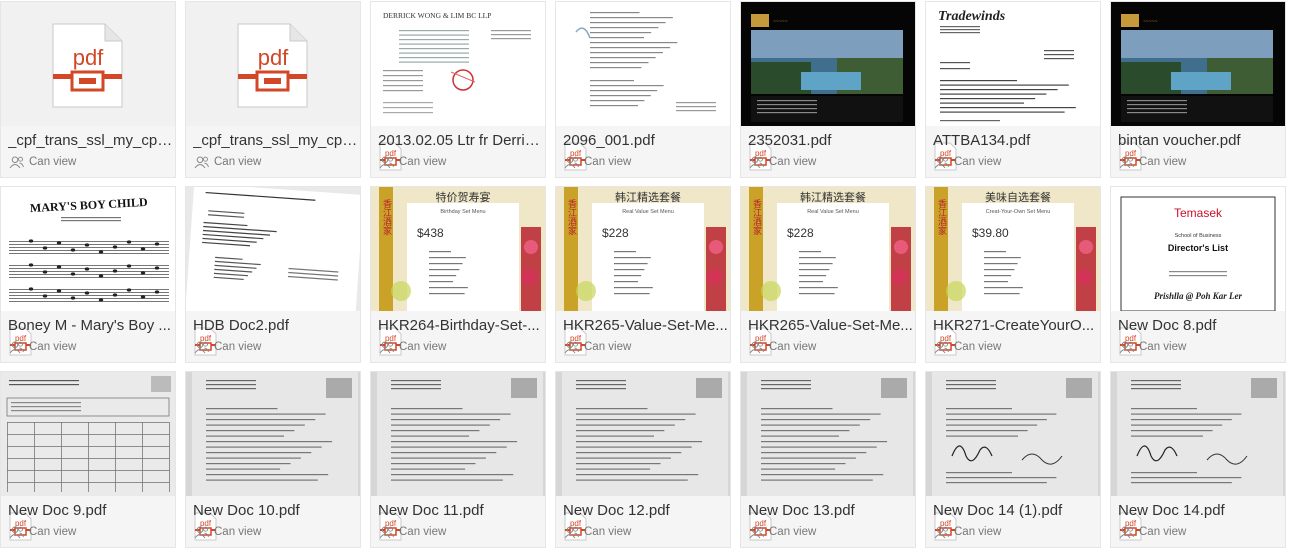  I want to click on svg-text: 韩江精选套餐, so click(833, 197).